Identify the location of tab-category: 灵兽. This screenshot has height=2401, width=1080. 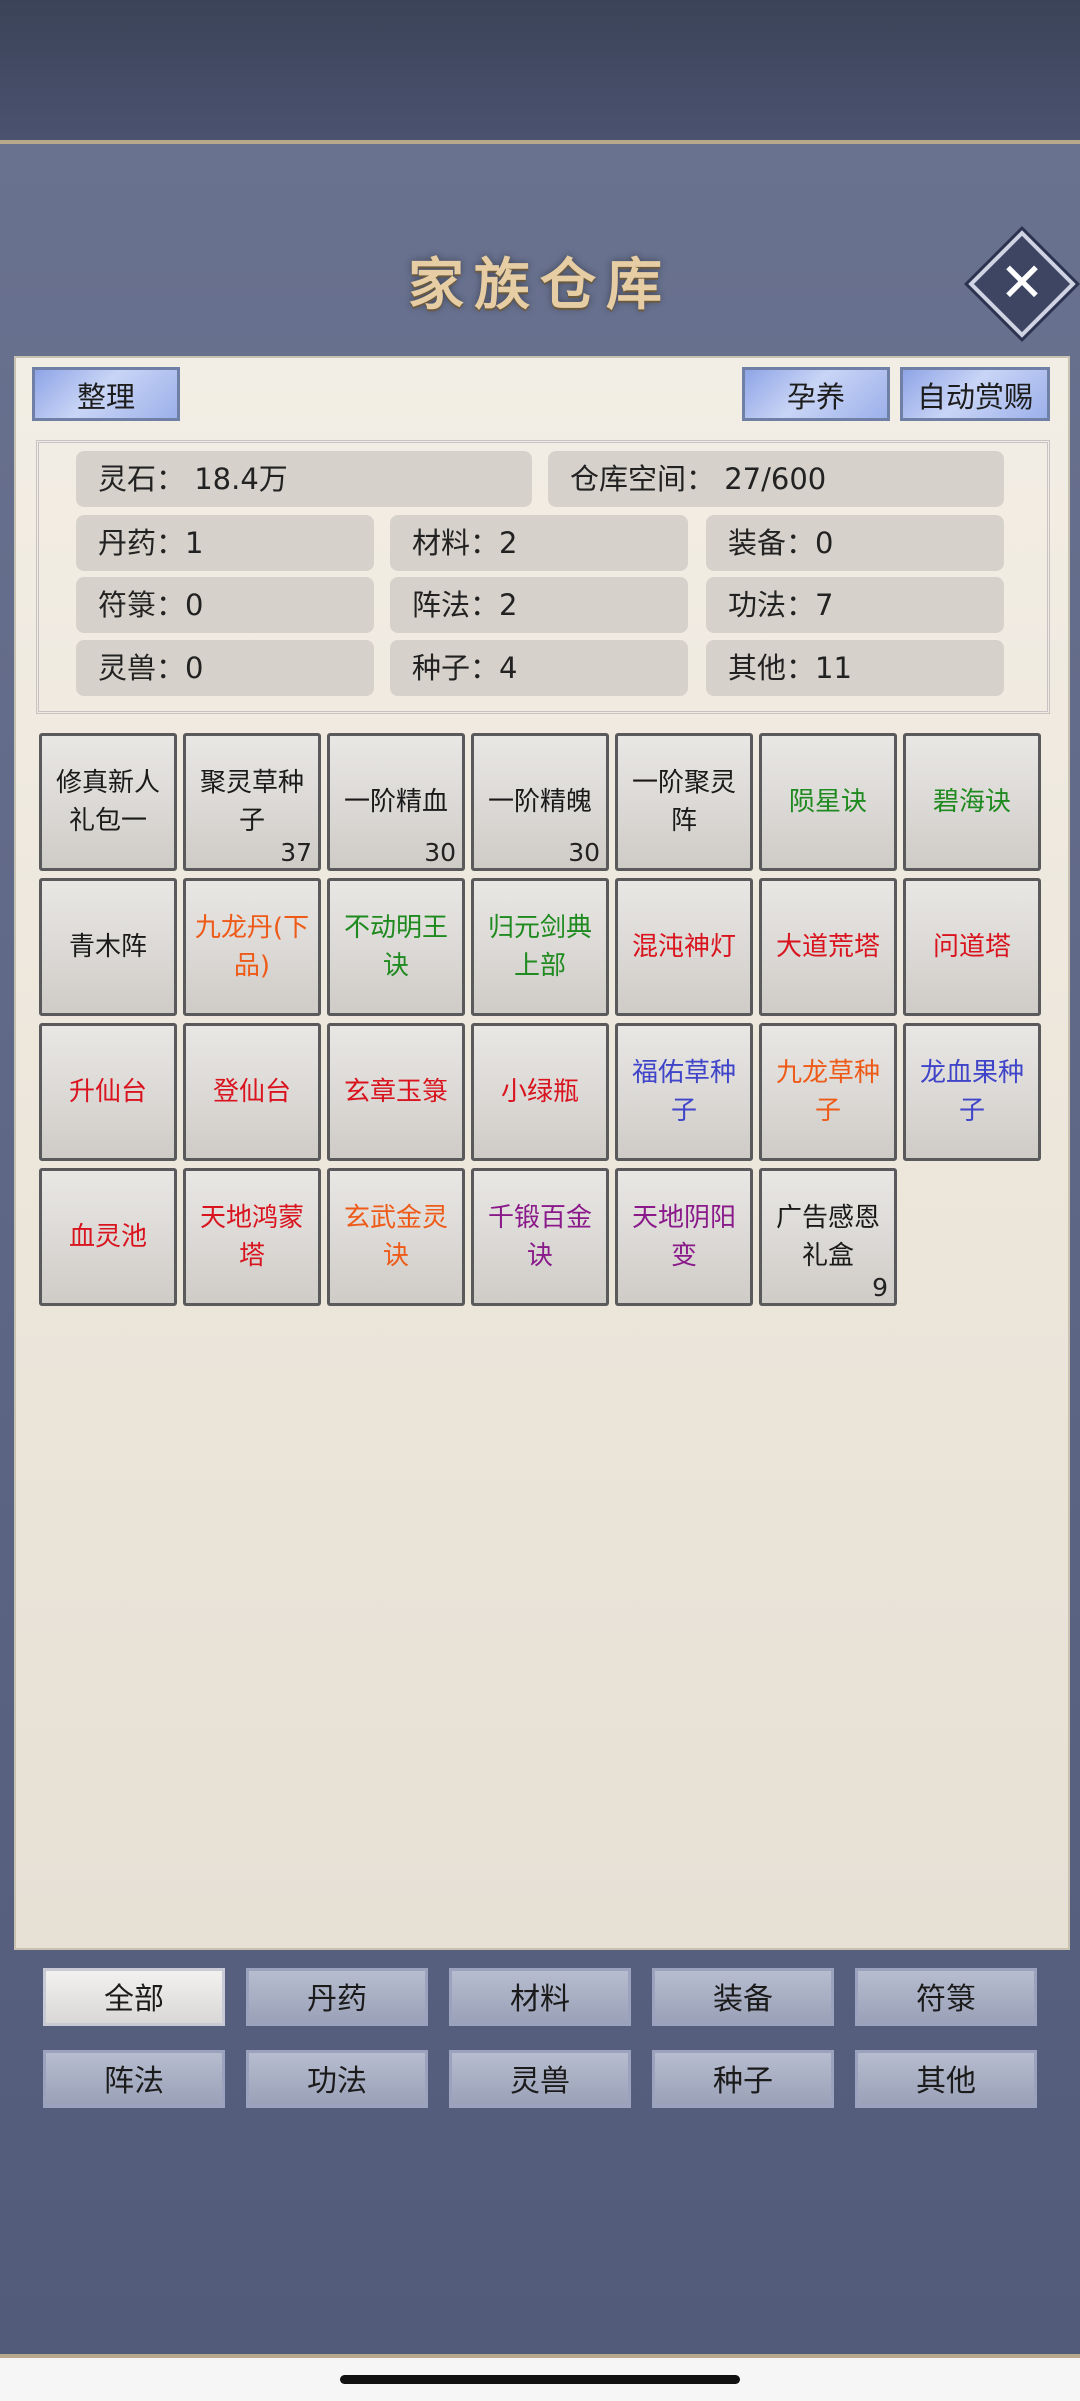
(540, 2079).